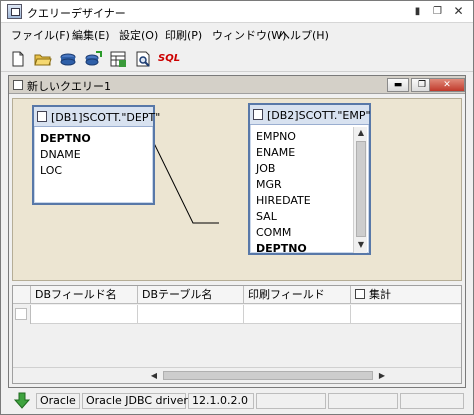 The height and width of the screenshot is (415, 474). What do you see at coordinates (183, 35) in the screenshot?
I see `menu-print: 印刷(P)` at bounding box center [183, 35].